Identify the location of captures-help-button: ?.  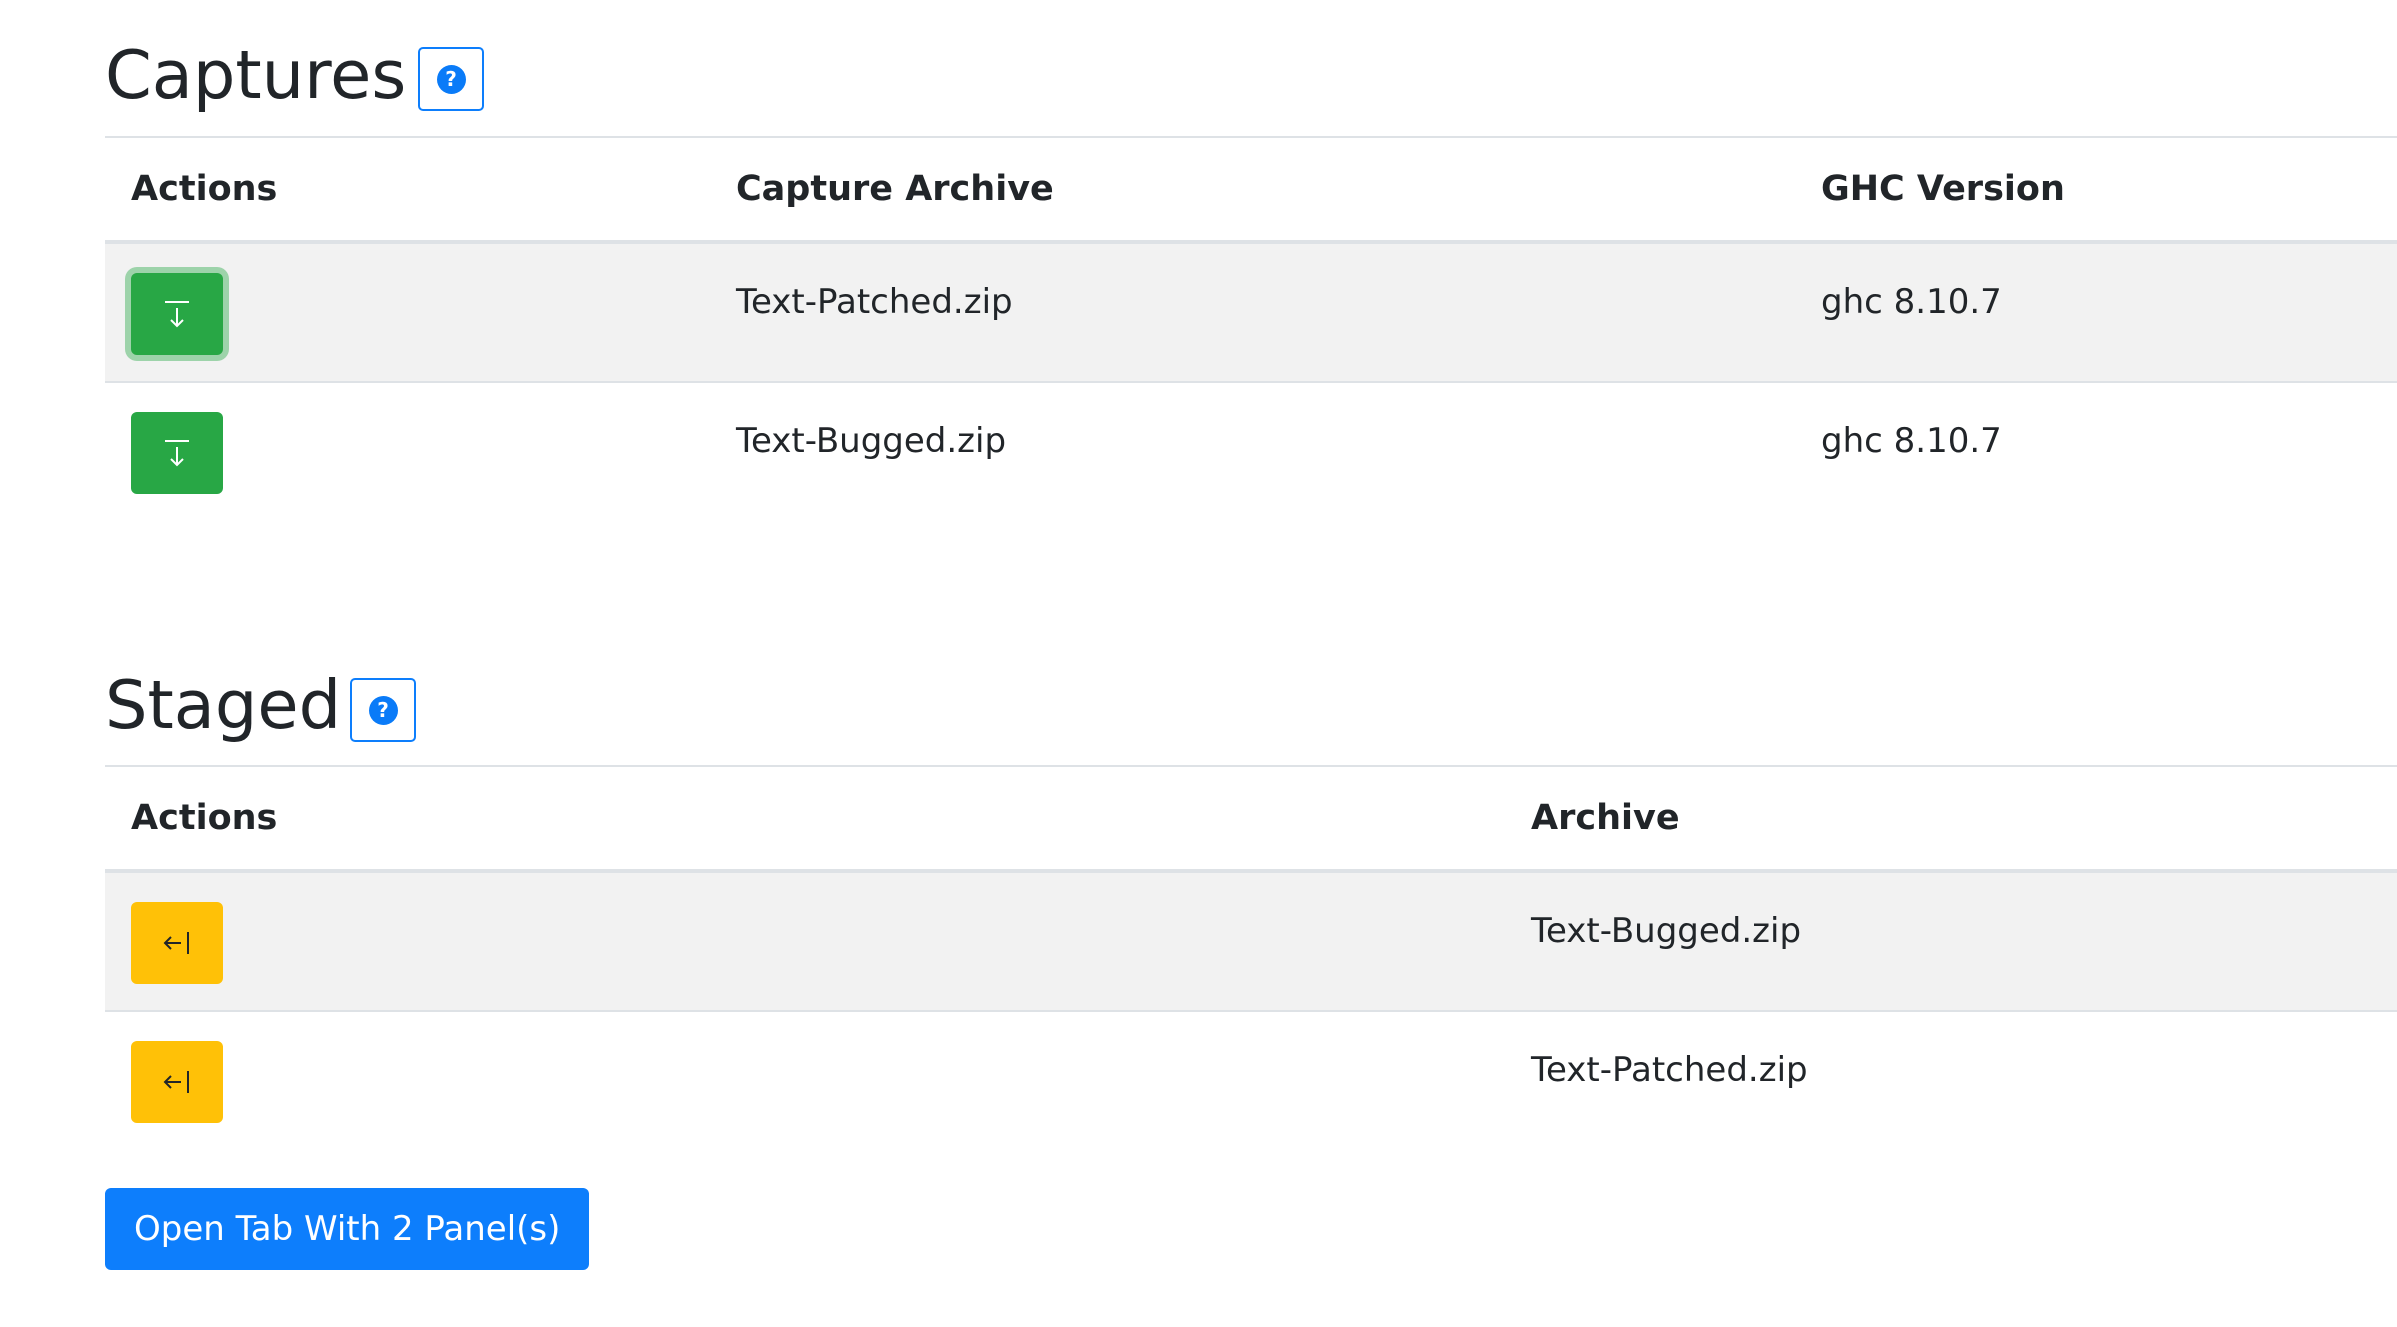
(451, 79).